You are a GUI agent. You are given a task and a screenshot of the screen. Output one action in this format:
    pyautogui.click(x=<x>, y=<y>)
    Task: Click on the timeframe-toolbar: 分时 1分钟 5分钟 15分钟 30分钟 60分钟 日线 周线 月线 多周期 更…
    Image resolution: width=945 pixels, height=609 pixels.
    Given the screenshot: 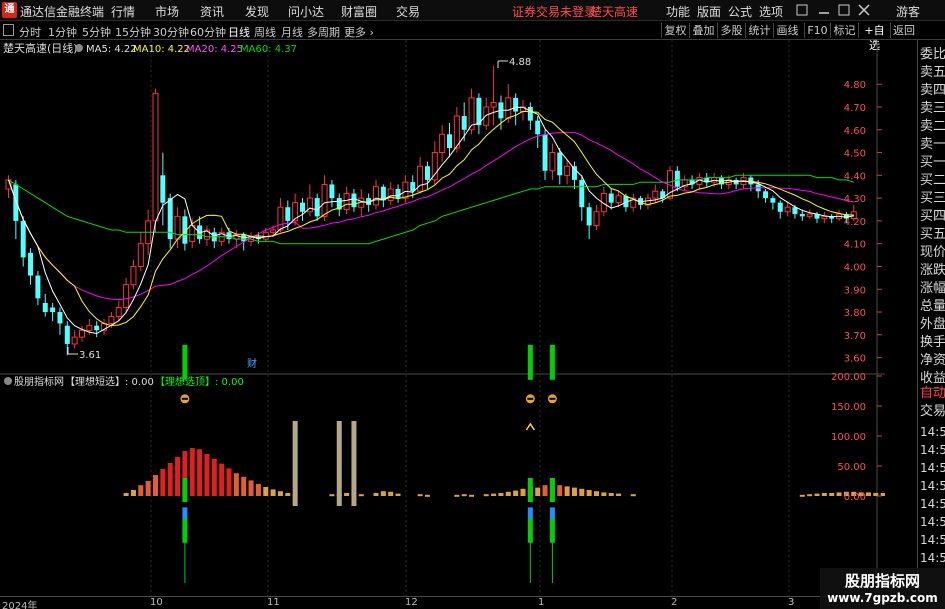 What is the action you would take?
    pyautogui.click(x=472, y=36)
    